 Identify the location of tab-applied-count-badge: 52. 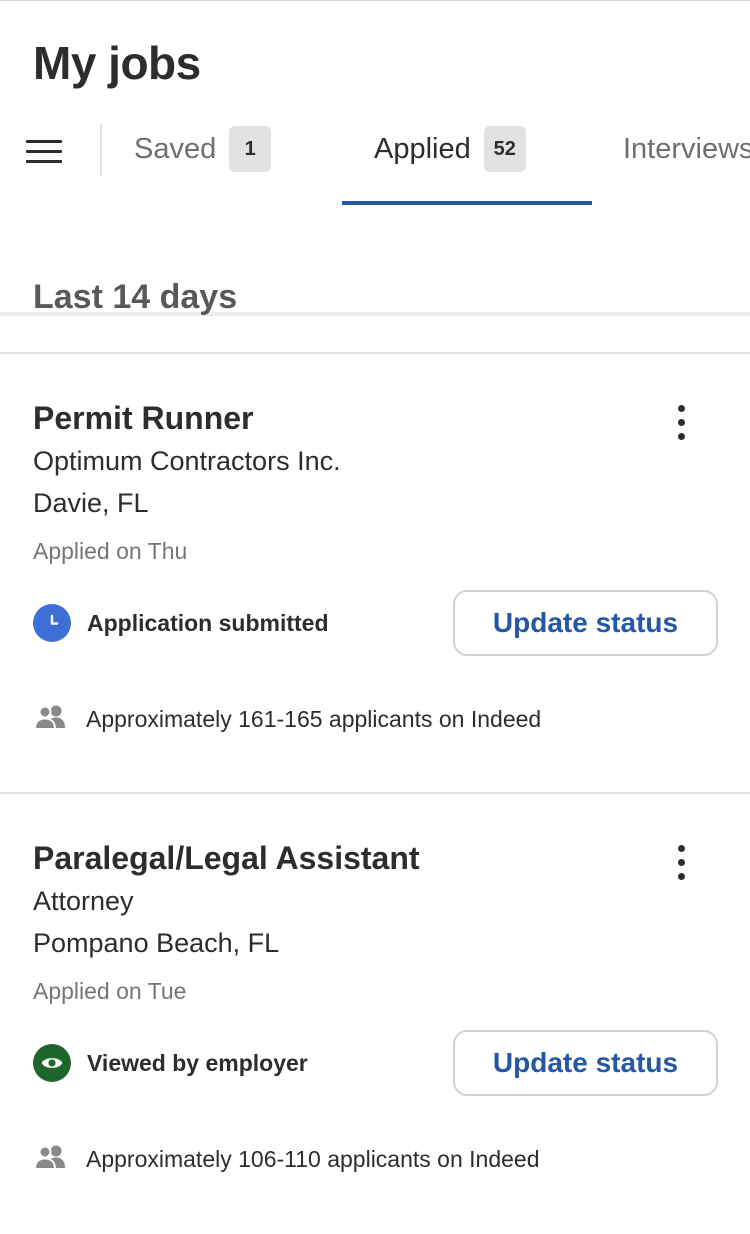
(504, 149).